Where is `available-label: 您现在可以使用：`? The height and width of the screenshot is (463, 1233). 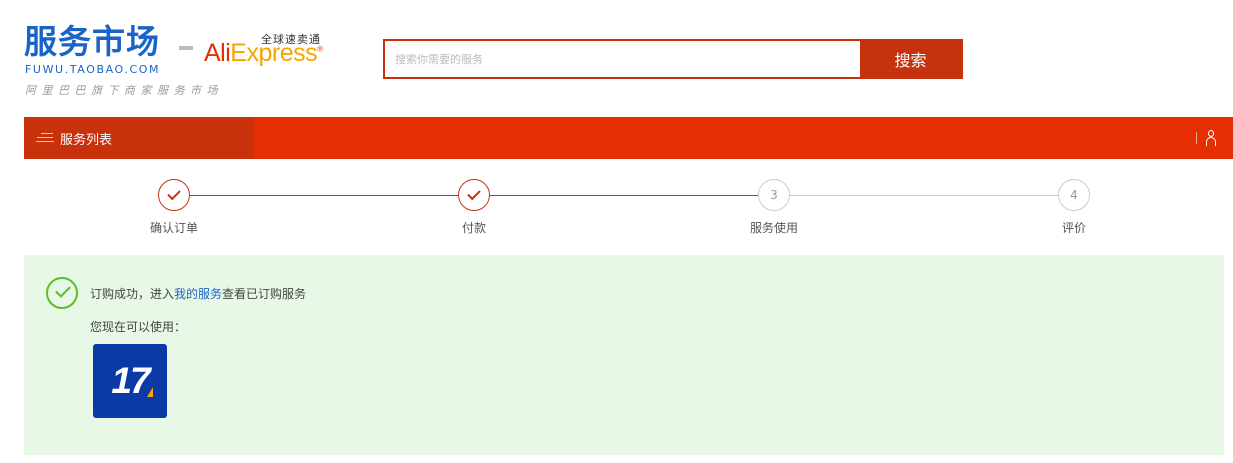
available-label: 您现在可以使用： is located at coordinates (138, 327).